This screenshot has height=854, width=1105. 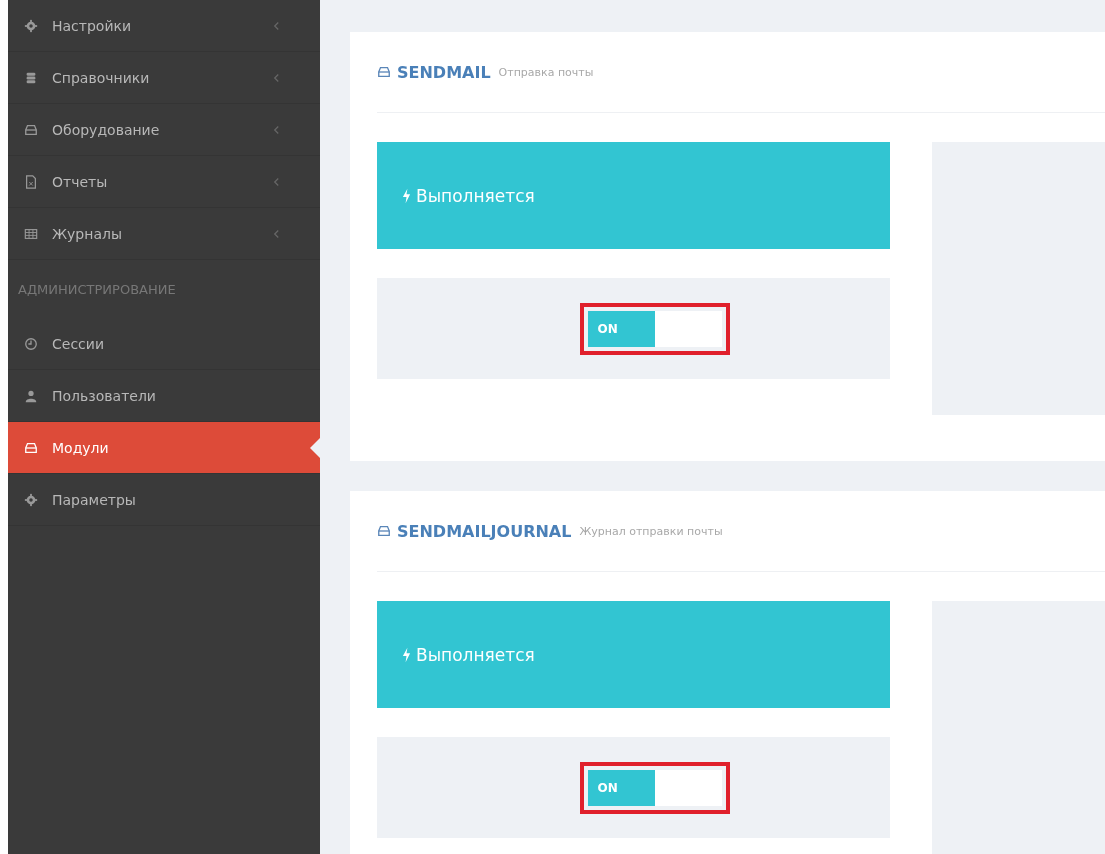 What do you see at coordinates (31, 233) in the screenshot?
I see `table-icon` at bounding box center [31, 233].